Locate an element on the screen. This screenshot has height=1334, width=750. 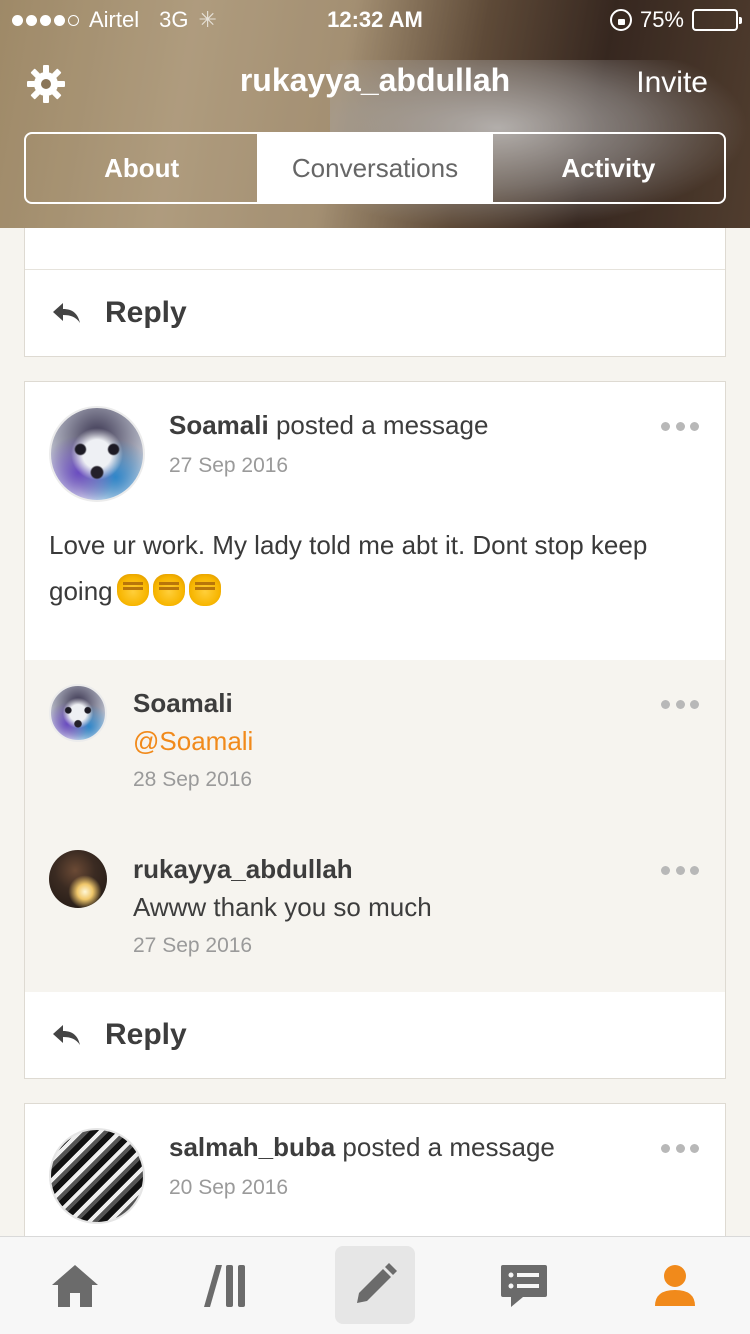
author-name: salmah_buba is located at coordinates (252, 1147).